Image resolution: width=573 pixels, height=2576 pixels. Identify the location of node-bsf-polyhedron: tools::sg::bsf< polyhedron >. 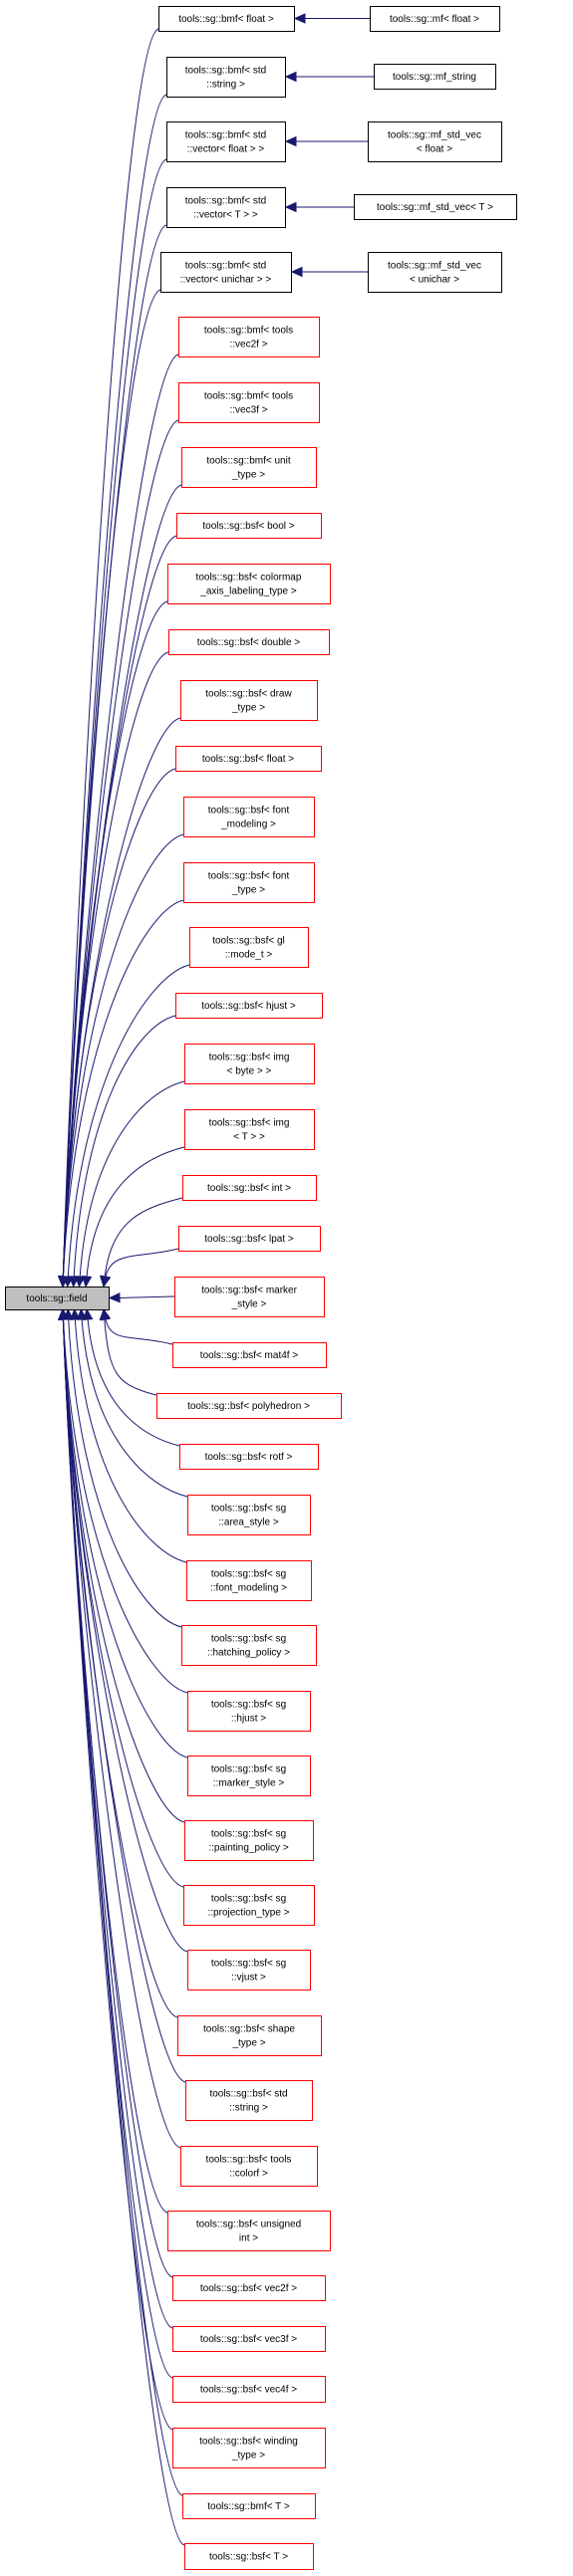
(249, 1406).